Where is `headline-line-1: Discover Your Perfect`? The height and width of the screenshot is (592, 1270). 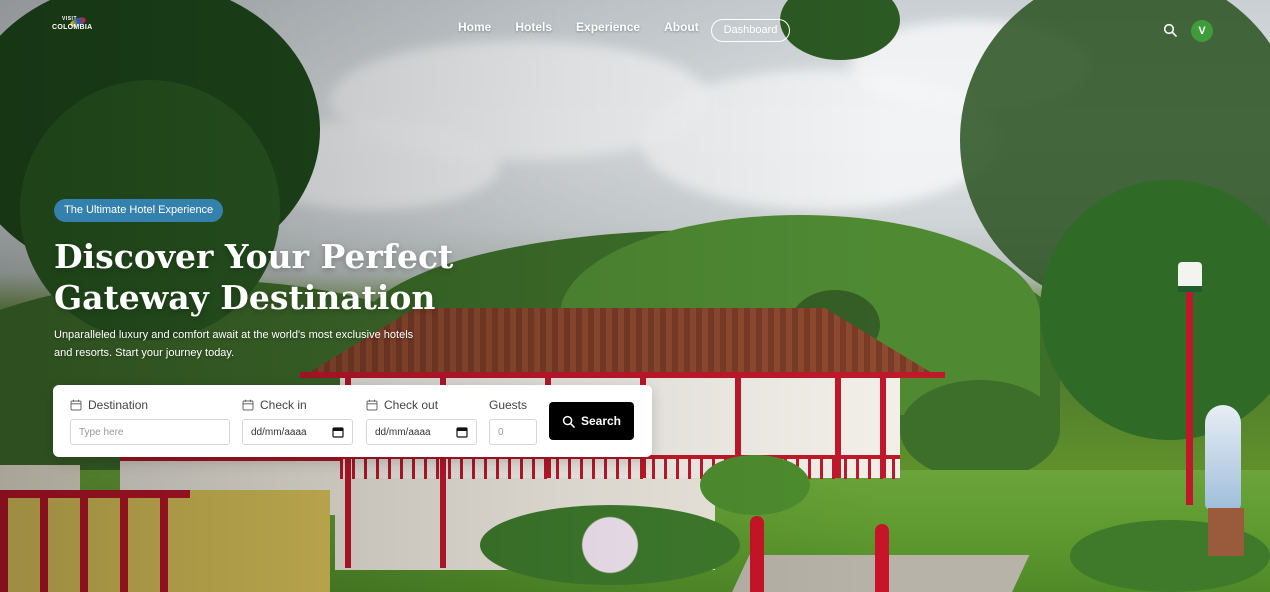 headline-line-1: Discover Your Perfect is located at coordinates (254, 256).